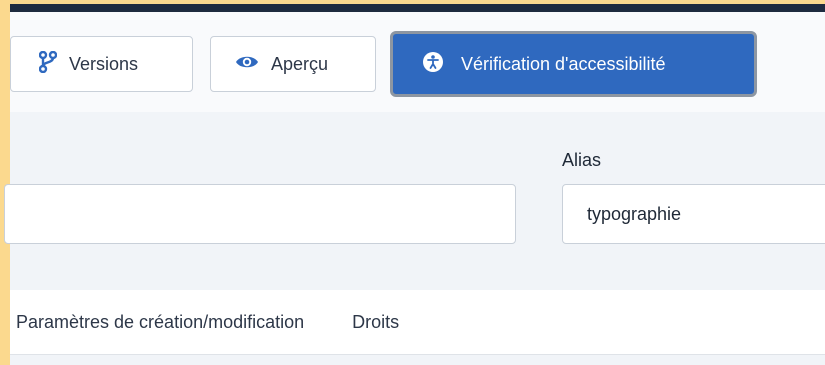 The height and width of the screenshot is (365, 825). Describe the element at coordinates (160, 322) in the screenshot. I see `tab-creation-parameters: Paramètres de création/modification` at that location.